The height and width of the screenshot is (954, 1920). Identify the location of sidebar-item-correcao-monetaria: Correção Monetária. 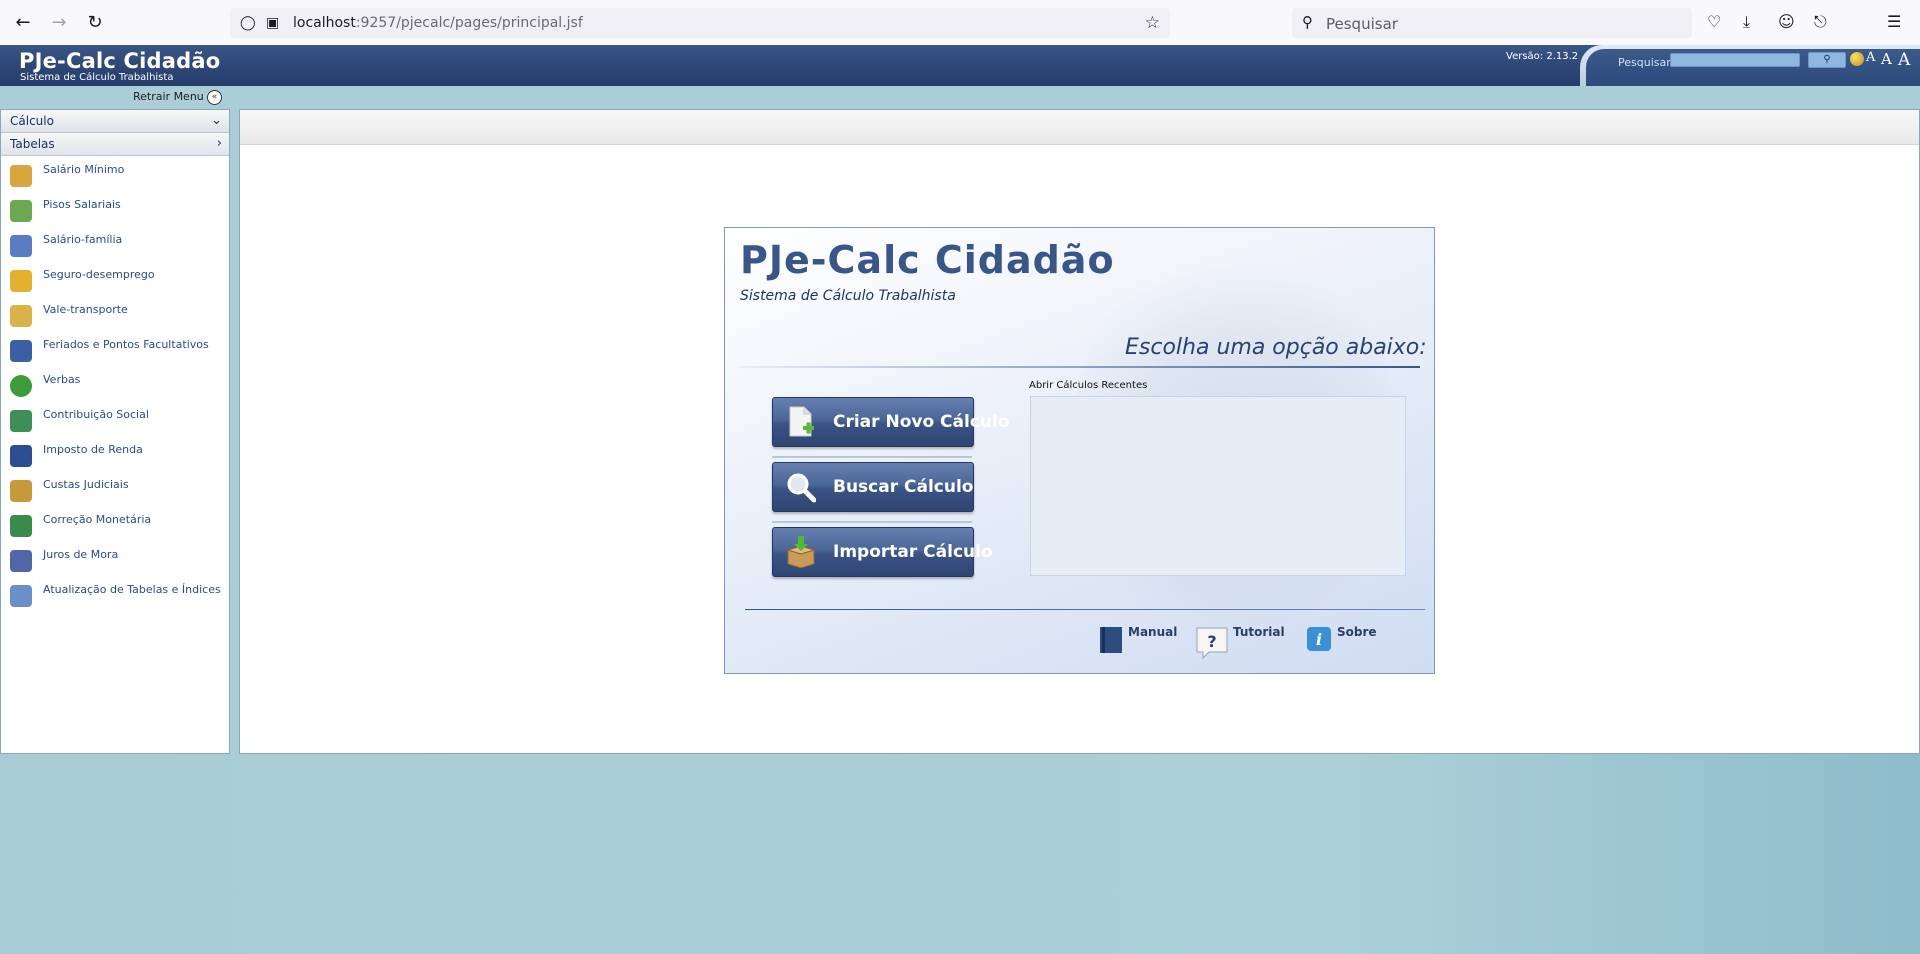
(115, 528).